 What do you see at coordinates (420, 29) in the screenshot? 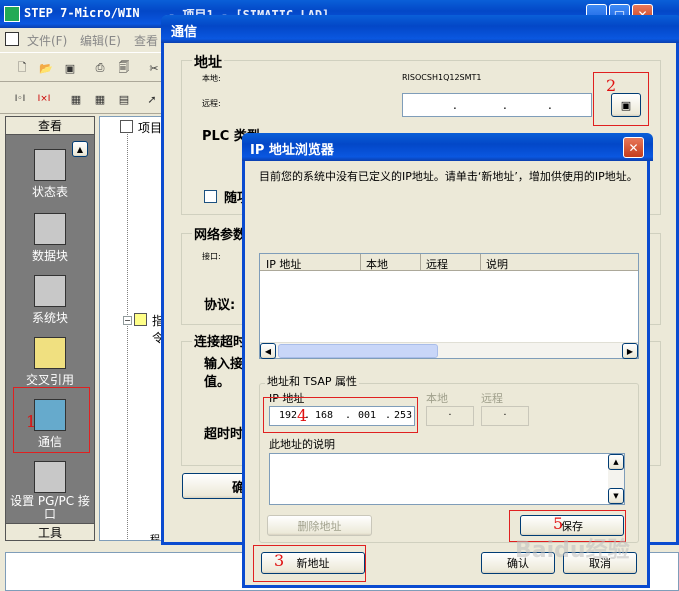
I see `comm-title-bar: 通信` at bounding box center [420, 29].